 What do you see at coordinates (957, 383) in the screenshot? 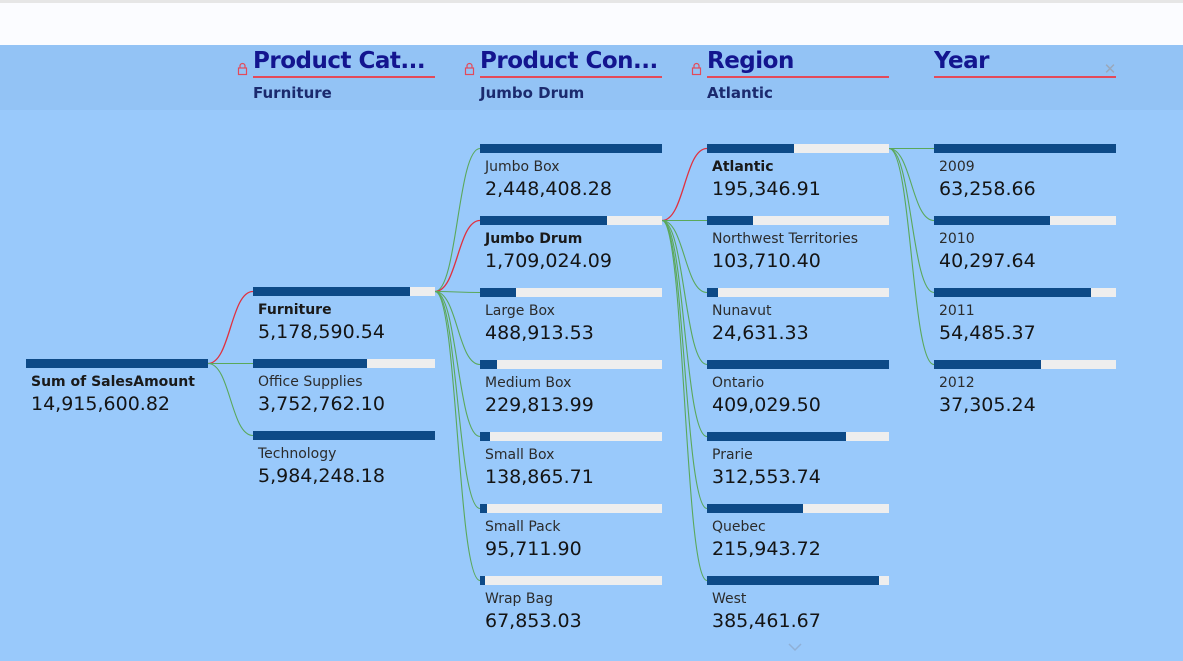
I see `node-label: 2012` at bounding box center [957, 383].